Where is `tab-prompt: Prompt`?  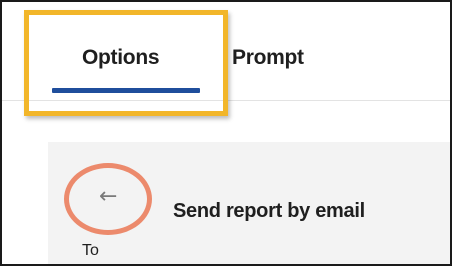
tab-prompt: Prompt is located at coordinates (268, 58).